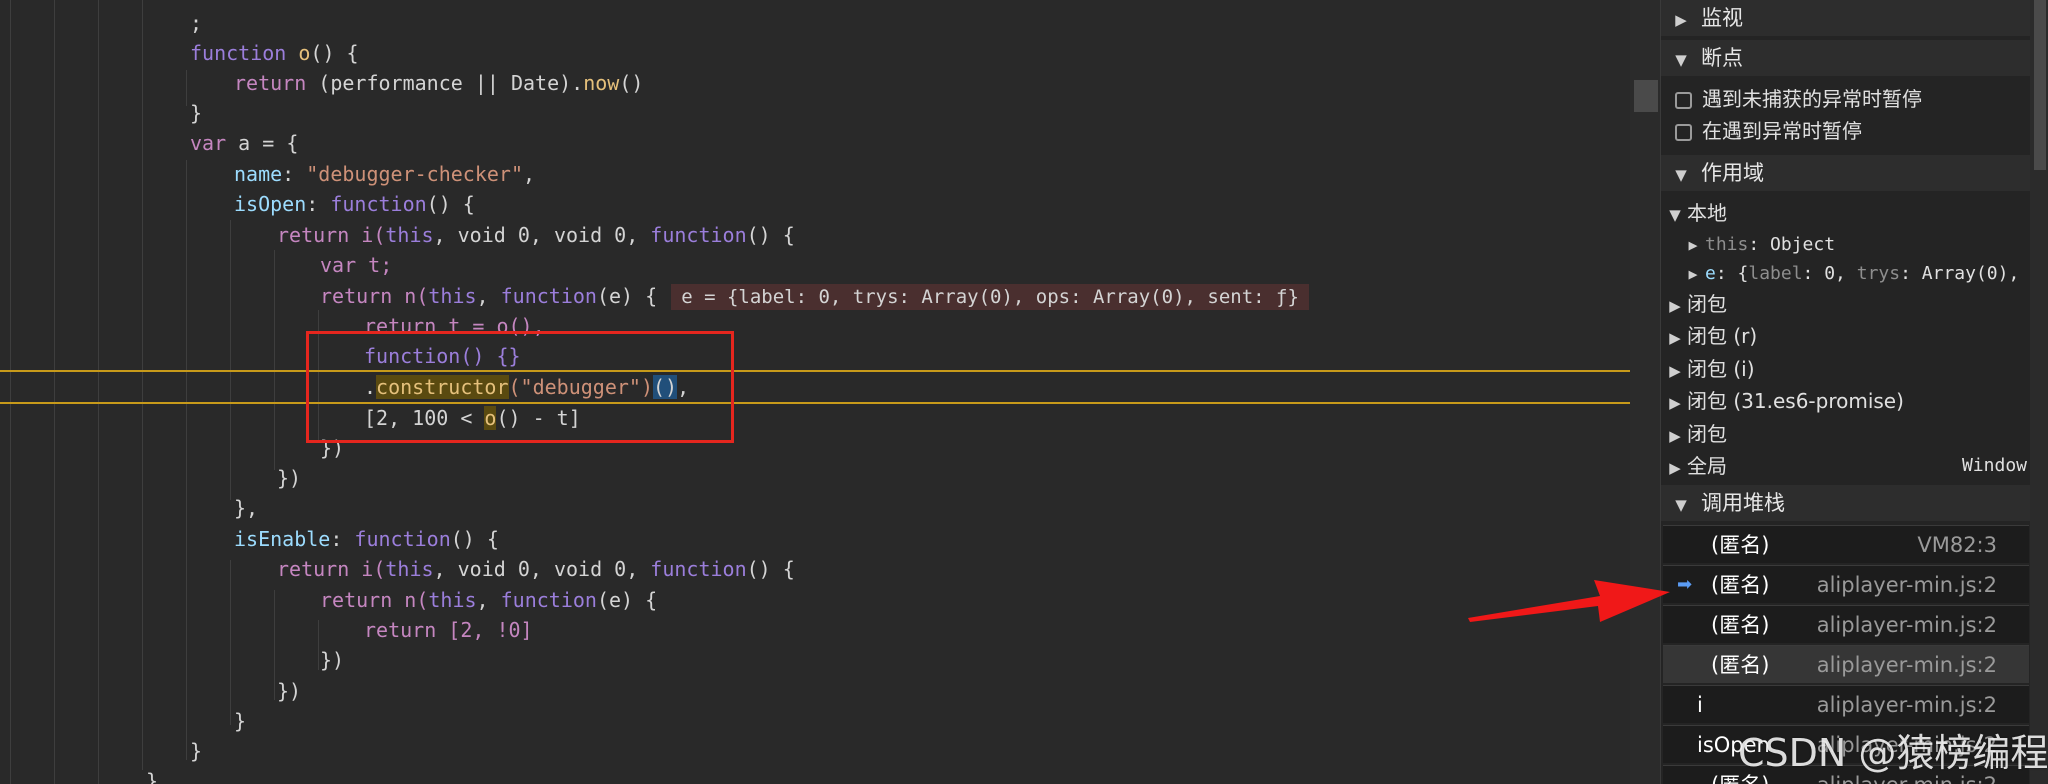 This screenshot has height=784, width=2048. Describe the element at coordinates (1846, 131) in the screenshot. I see `bp-caught-exception: 在遇到异常时暂停` at that location.